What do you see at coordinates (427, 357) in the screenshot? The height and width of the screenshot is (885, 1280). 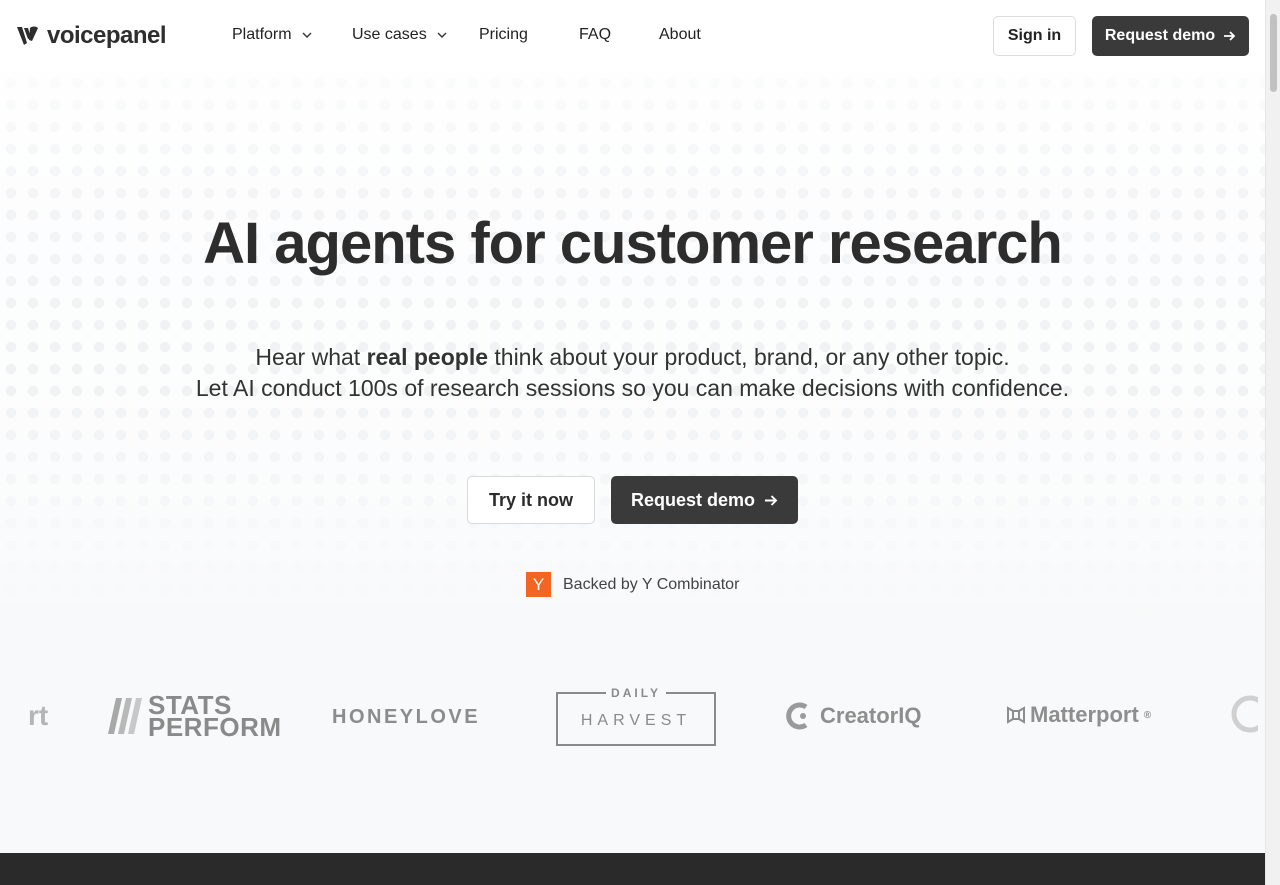 I see `subtitle-emphasis: real people` at bounding box center [427, 357].